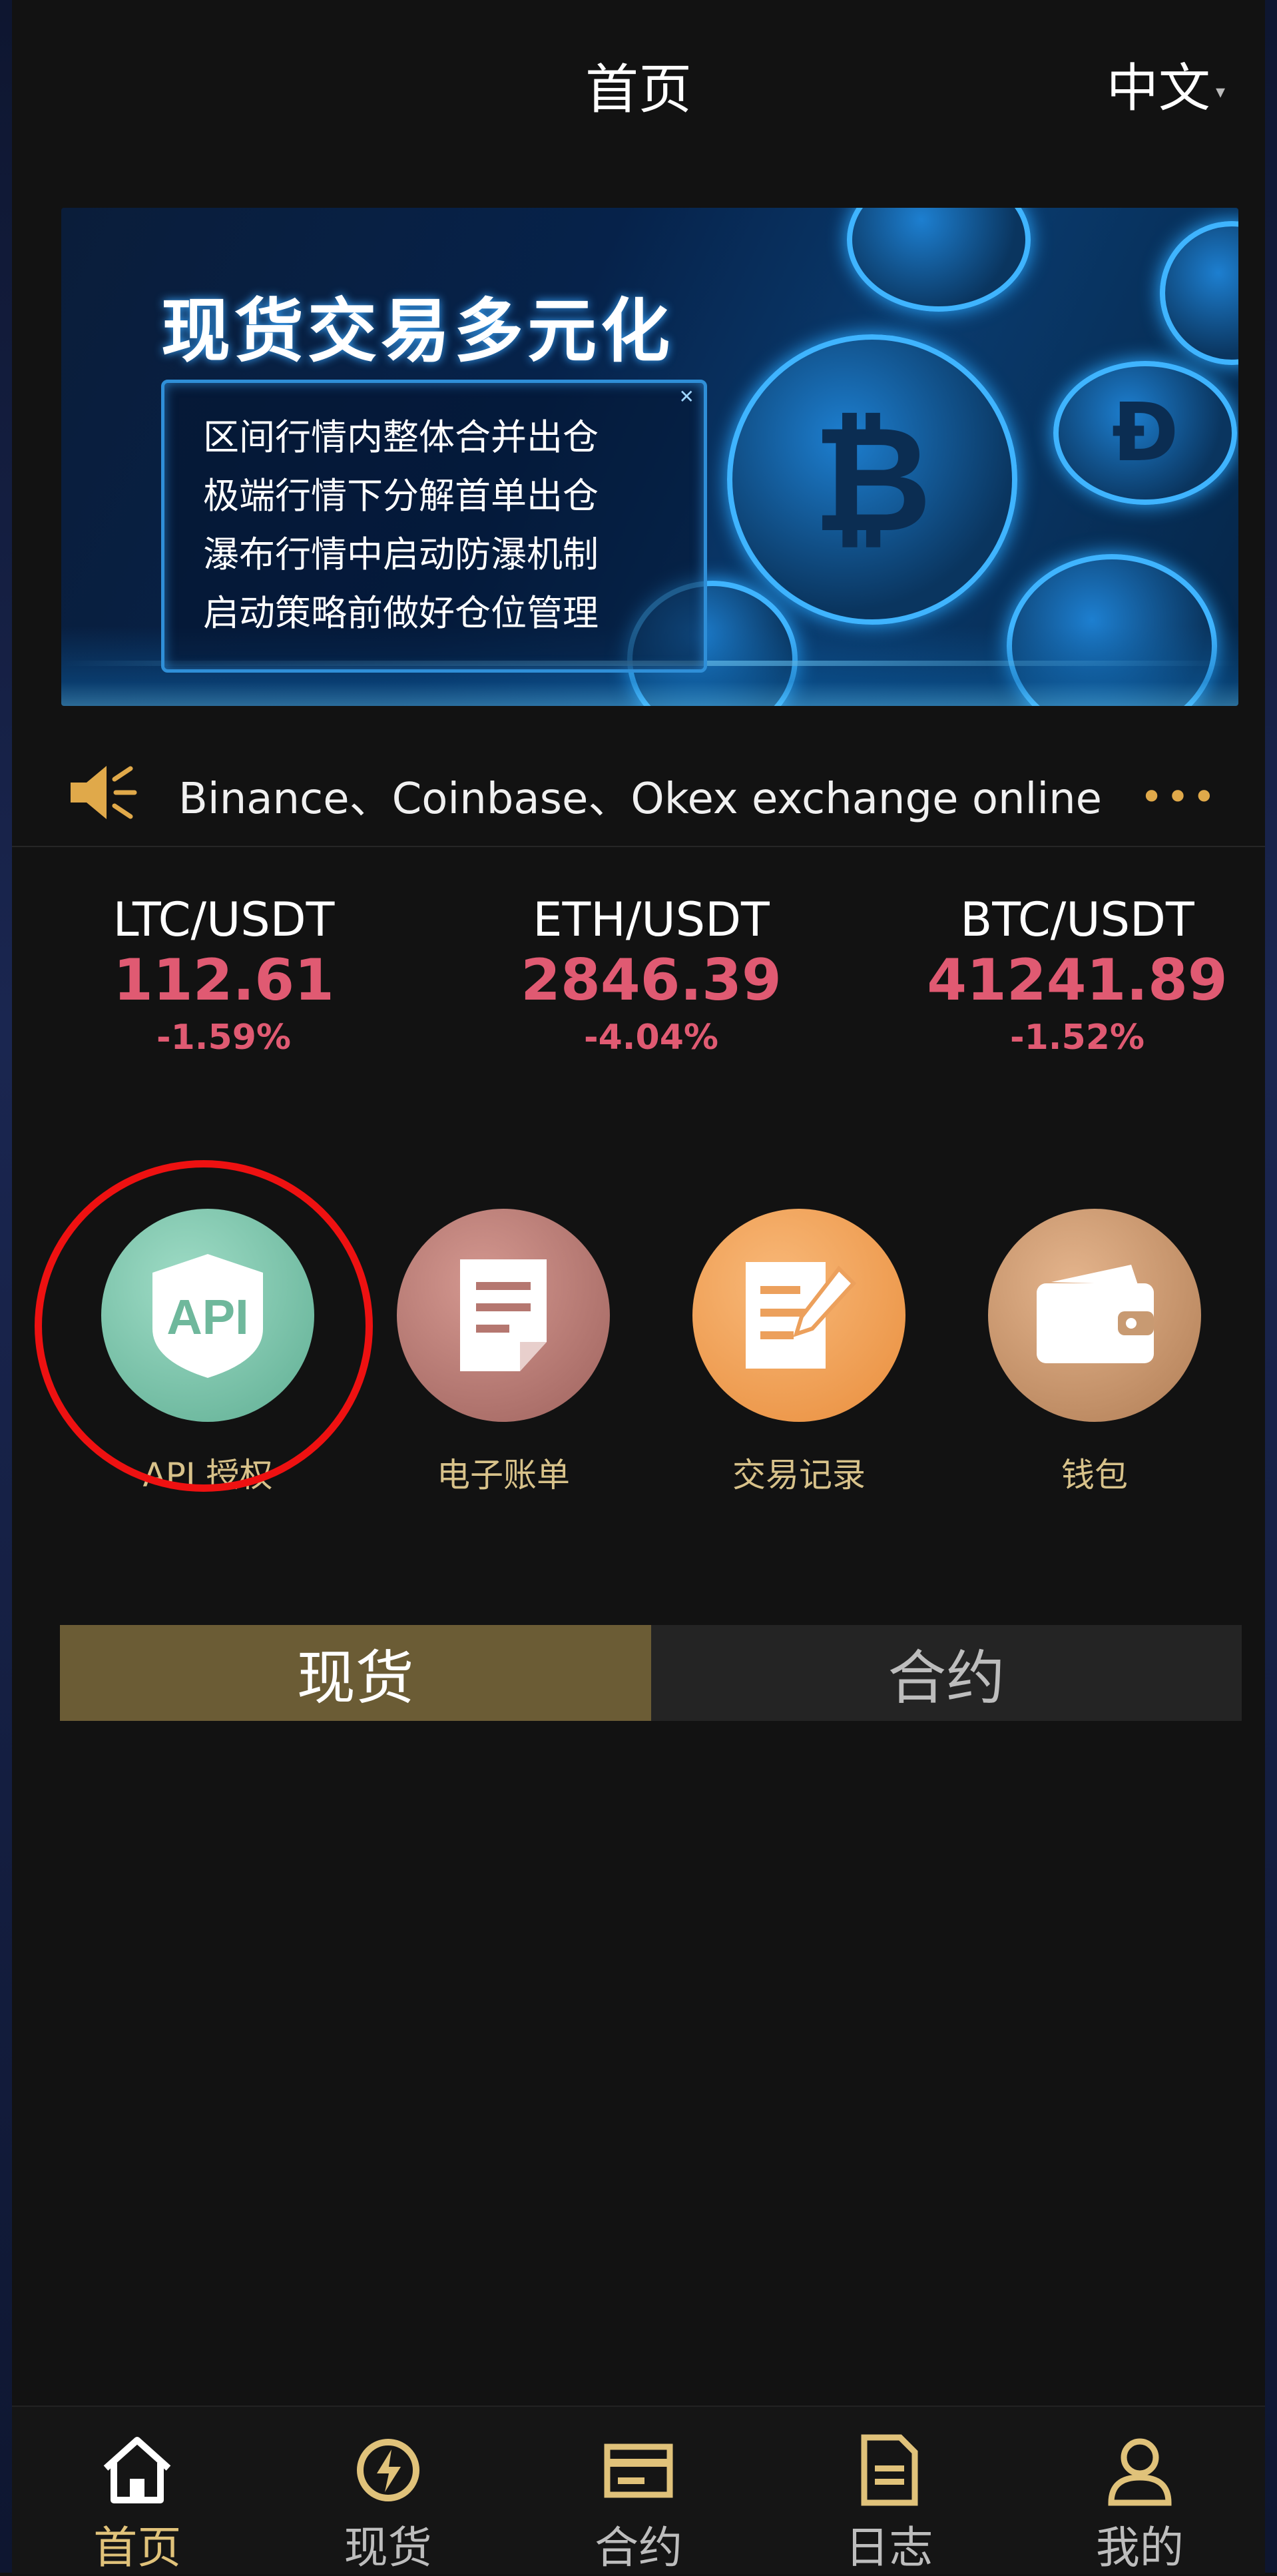 The image size is (1277, 2576). I want to click on action-label: 钱包, so click(1094, 1475).